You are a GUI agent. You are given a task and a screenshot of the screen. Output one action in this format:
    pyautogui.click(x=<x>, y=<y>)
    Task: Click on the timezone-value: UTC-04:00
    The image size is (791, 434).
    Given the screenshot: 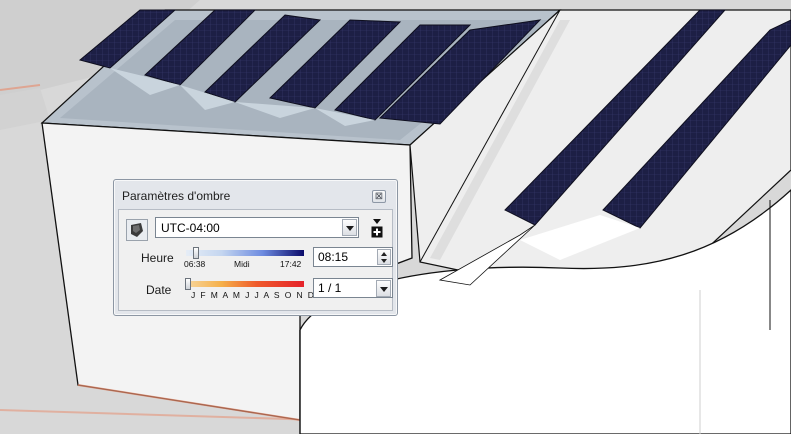 What is the action you would take?
    pyautogui.click(x=190, y=228)
    